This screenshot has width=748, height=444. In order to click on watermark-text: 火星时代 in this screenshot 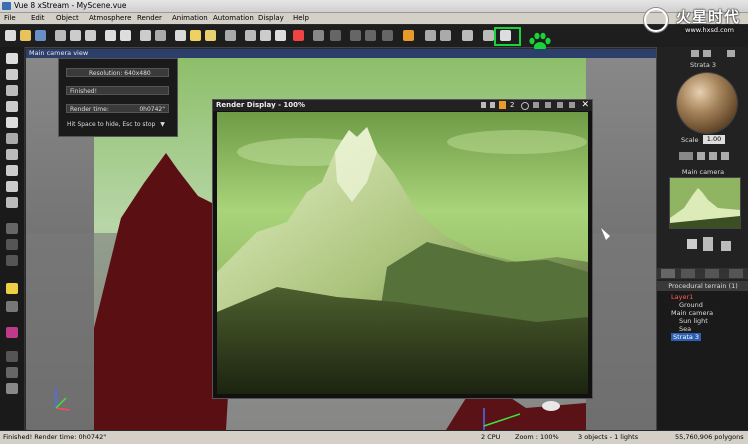, I will do `click(707, 17)`.